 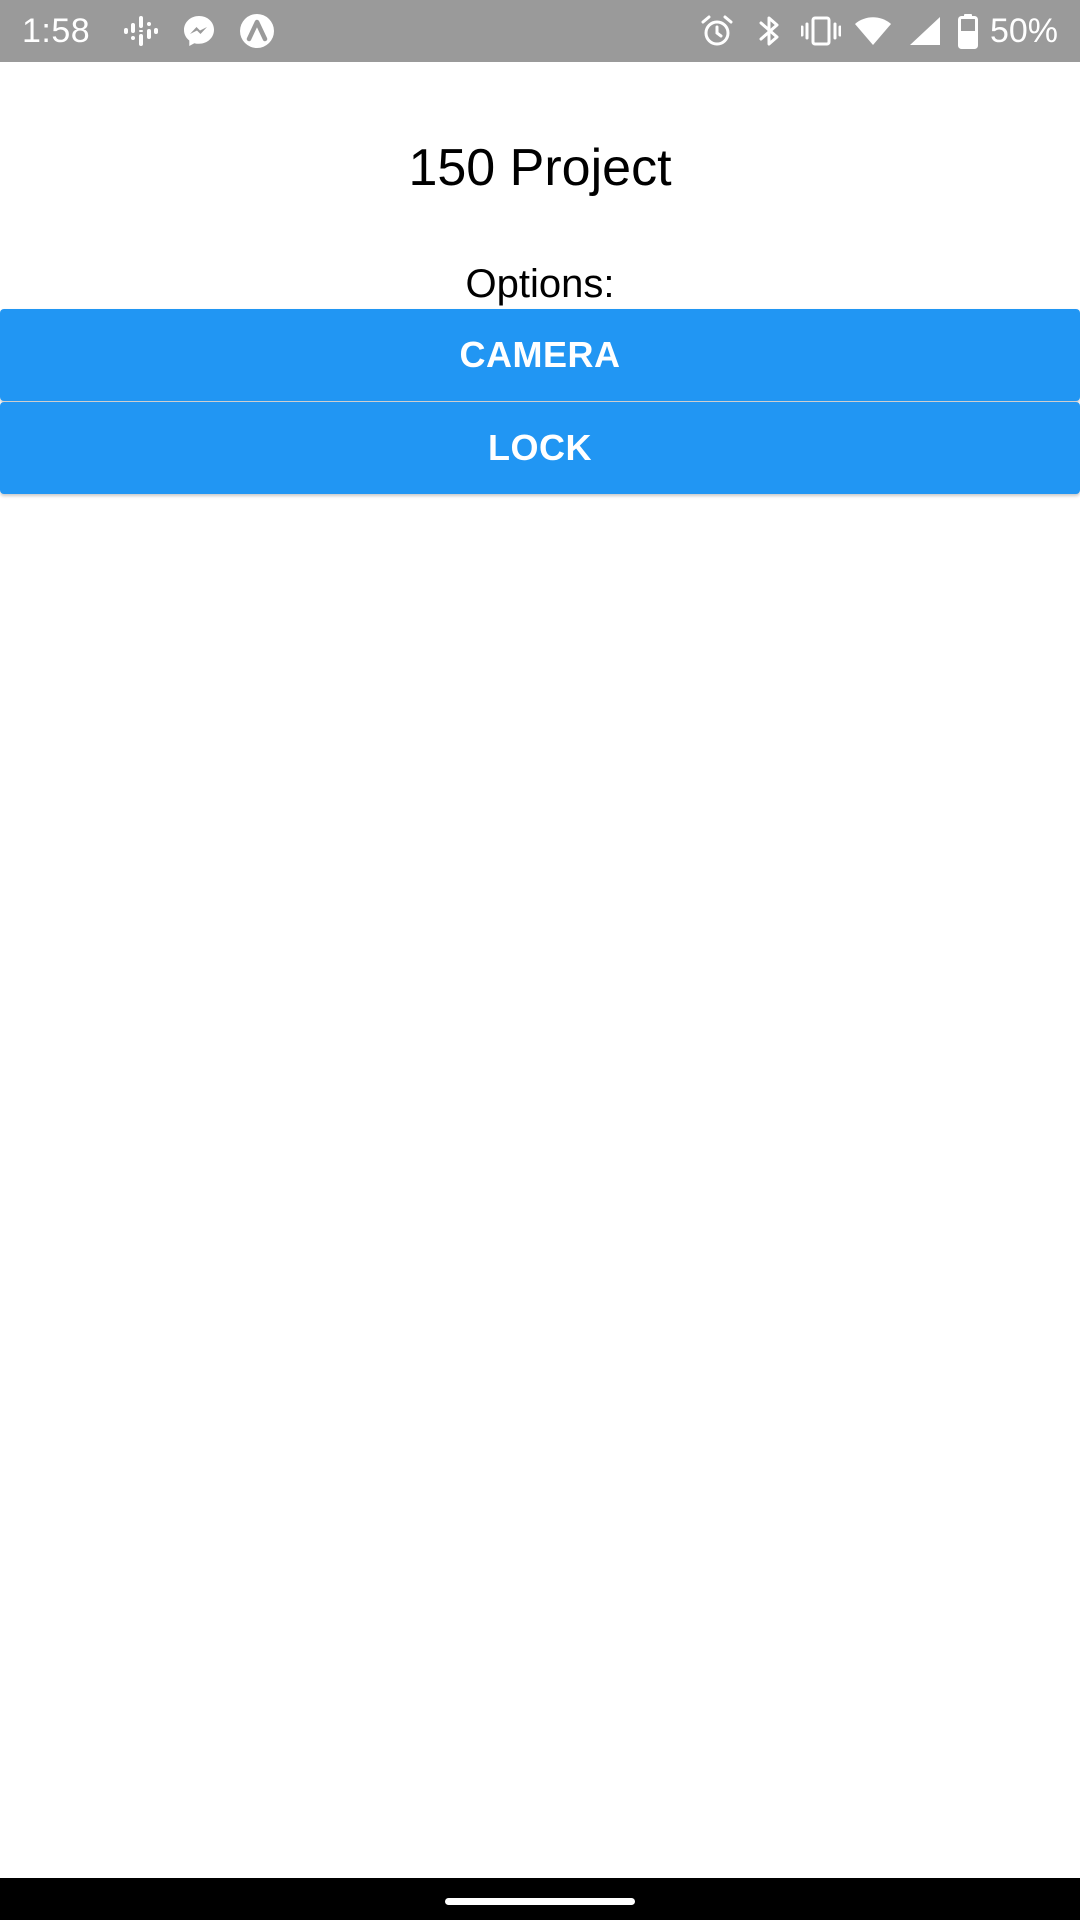 What do you see at coordinates (873, 31) in the screenshot?
I see `wifi-icon` at bounding box center [873, 31].